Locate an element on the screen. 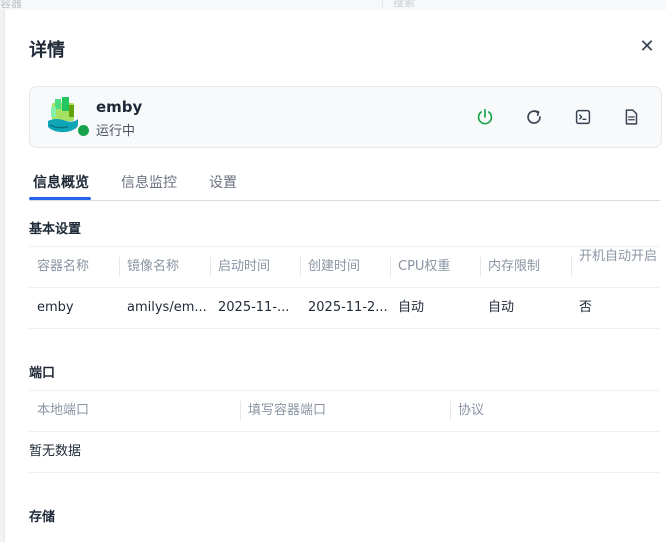  log-icon is located at coordinates (631, 117).